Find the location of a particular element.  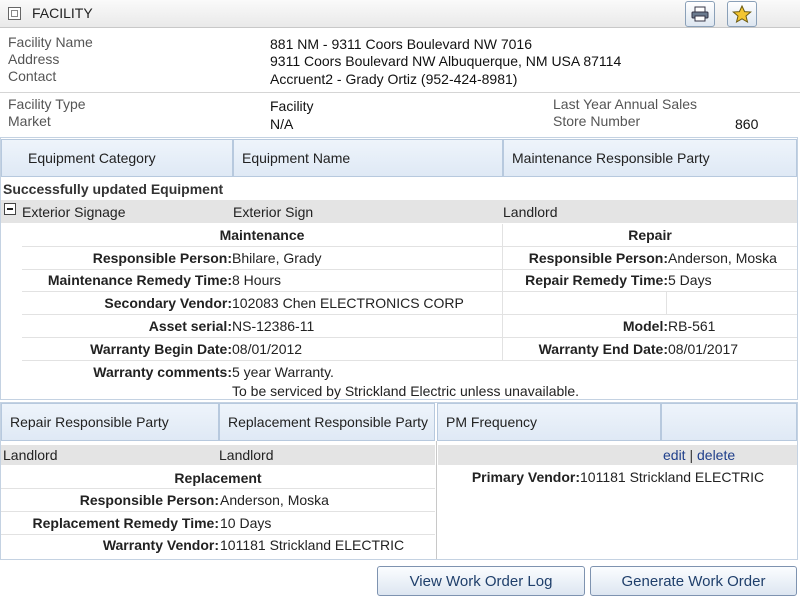

facility-section-title: FACILITY is located at coordinates (62, 13).